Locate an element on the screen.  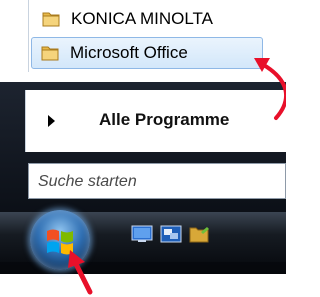
show-desktop-icon is located at coordinates (142, 234).